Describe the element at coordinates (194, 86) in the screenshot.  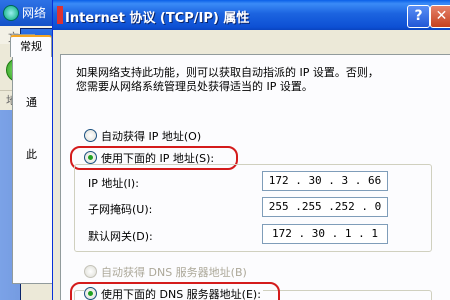
I see `intro-line-2: 您需要从网络系统管理员处获得适当的 IP 设置。` at that location.